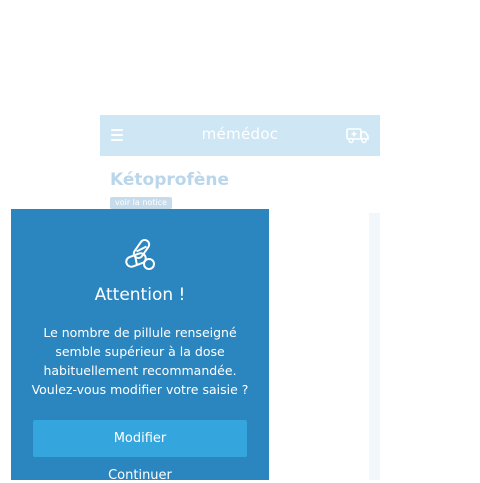 This screenshot has width=480, height=483. I want to click on drug-title: Kétoprofène, so click(169, 180).